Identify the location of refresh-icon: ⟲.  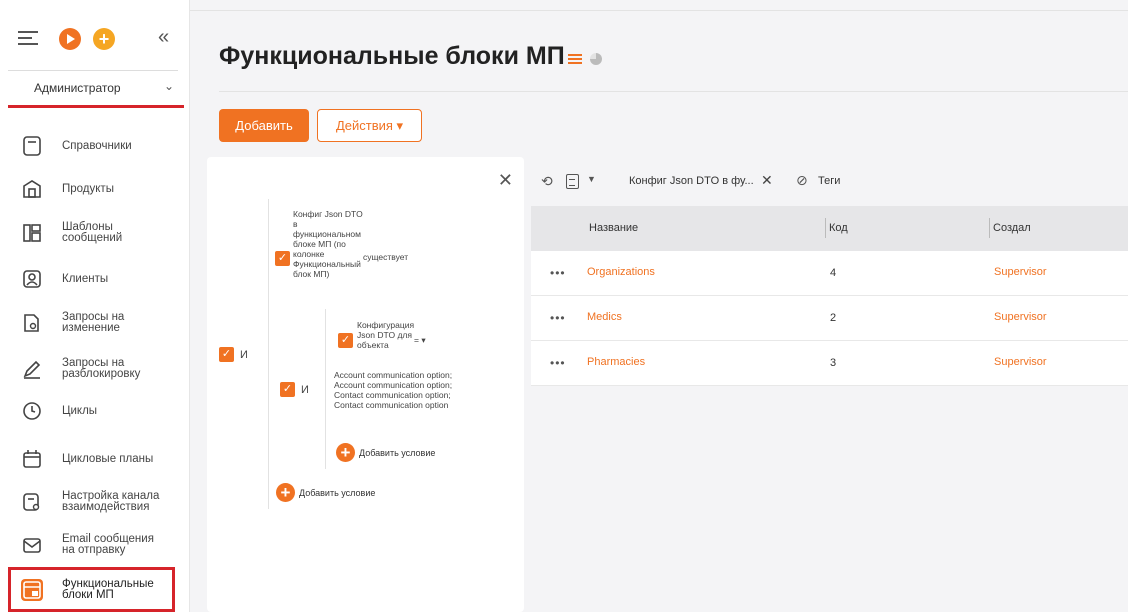
(547, 181).